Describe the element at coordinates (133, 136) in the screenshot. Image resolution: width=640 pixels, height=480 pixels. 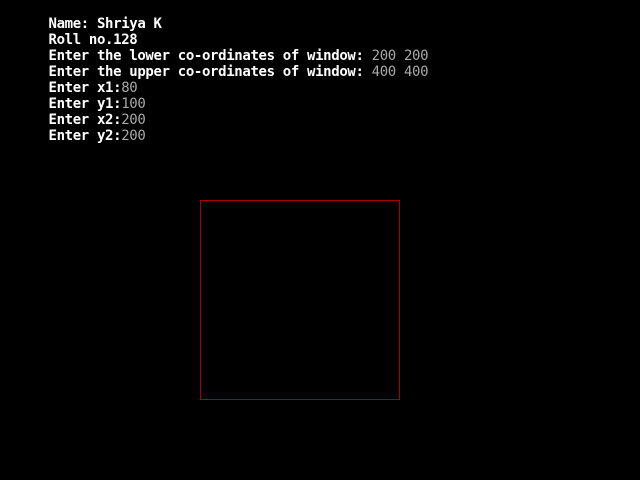
I see `y2-value: 200` at that location.